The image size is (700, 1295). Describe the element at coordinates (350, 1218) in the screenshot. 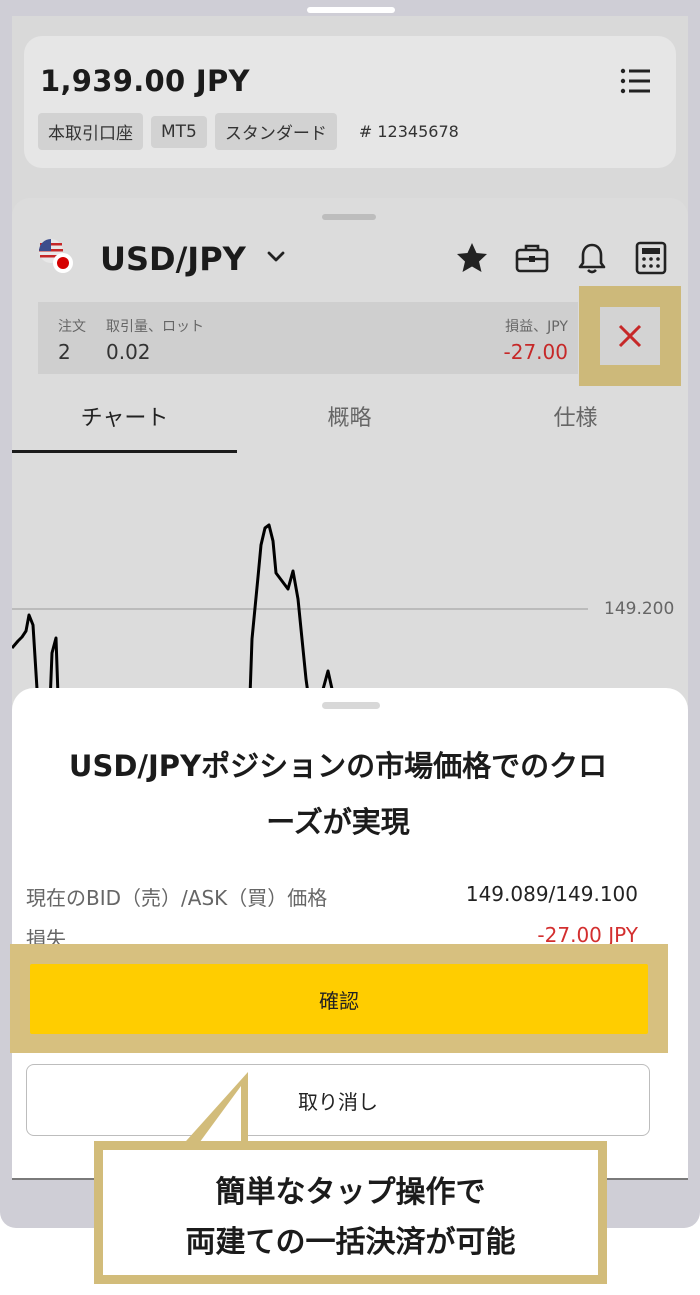

I see `callout-text: 簡単なタップ操作で 両建ての一括決済が可能` at that location.